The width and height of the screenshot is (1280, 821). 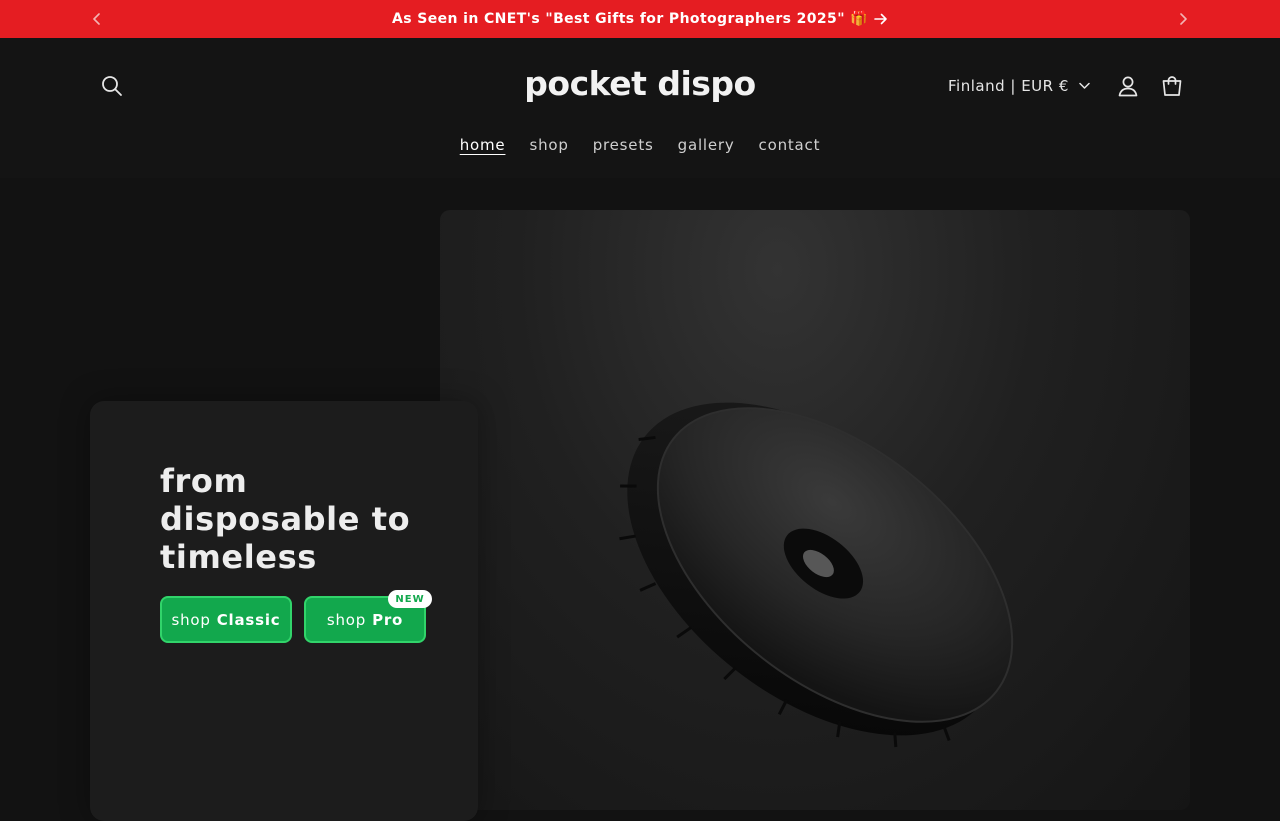 I want to click on locale-selector: Finland | EUR €, so click(x=1019, y=86).